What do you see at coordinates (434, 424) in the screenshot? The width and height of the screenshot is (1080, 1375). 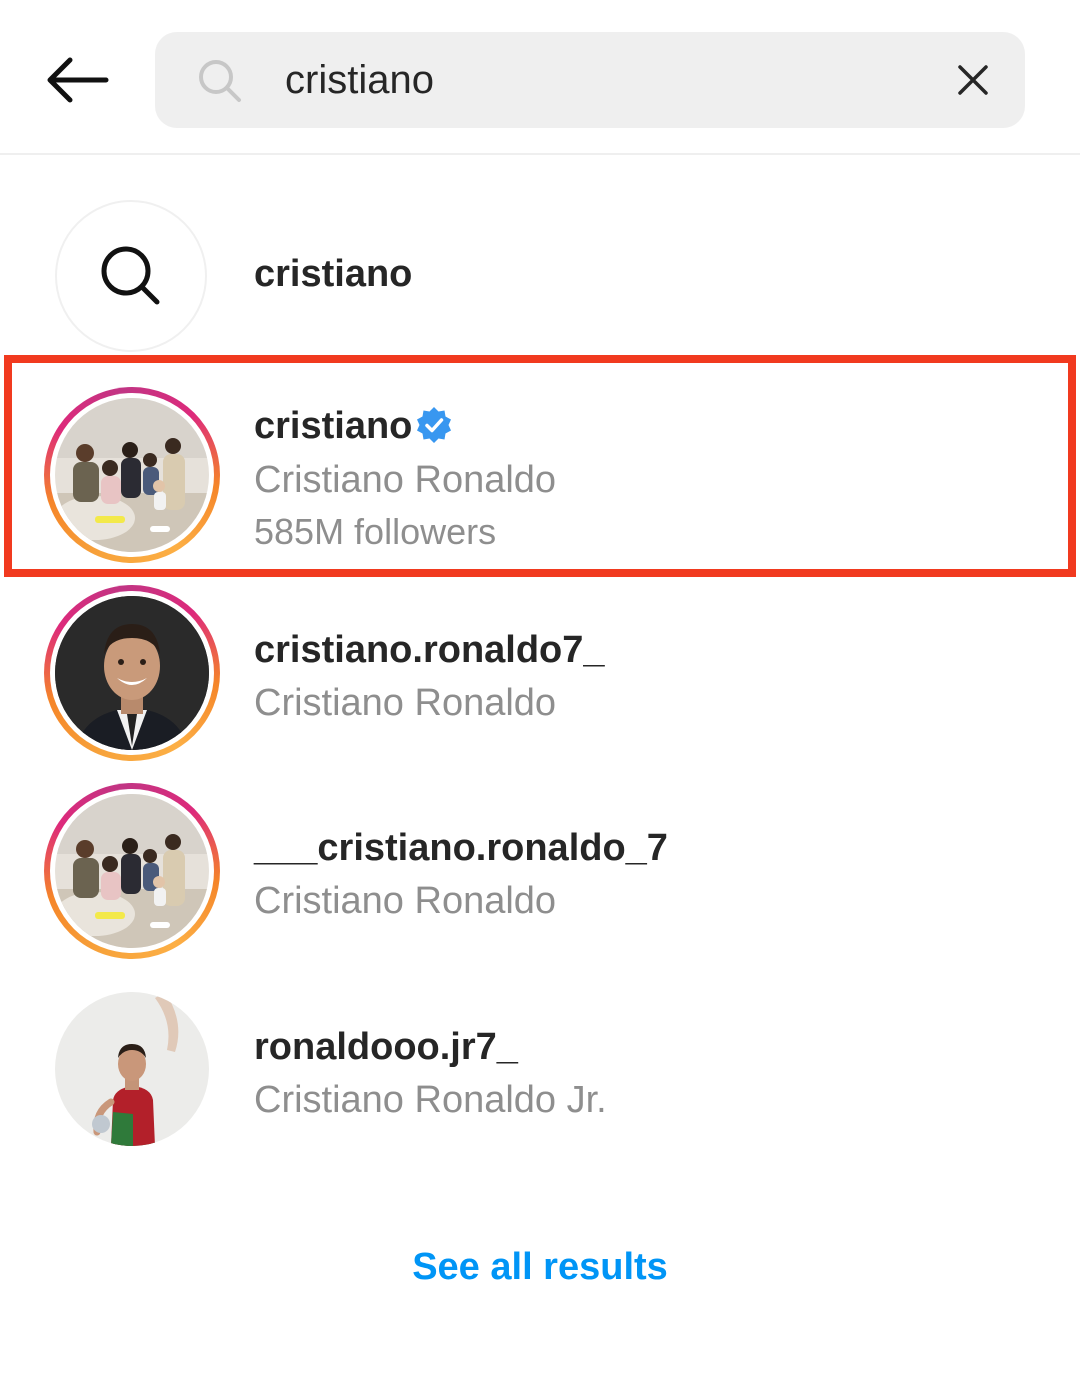 I see `verified-badge-icon` at bounding box center [434, 424].